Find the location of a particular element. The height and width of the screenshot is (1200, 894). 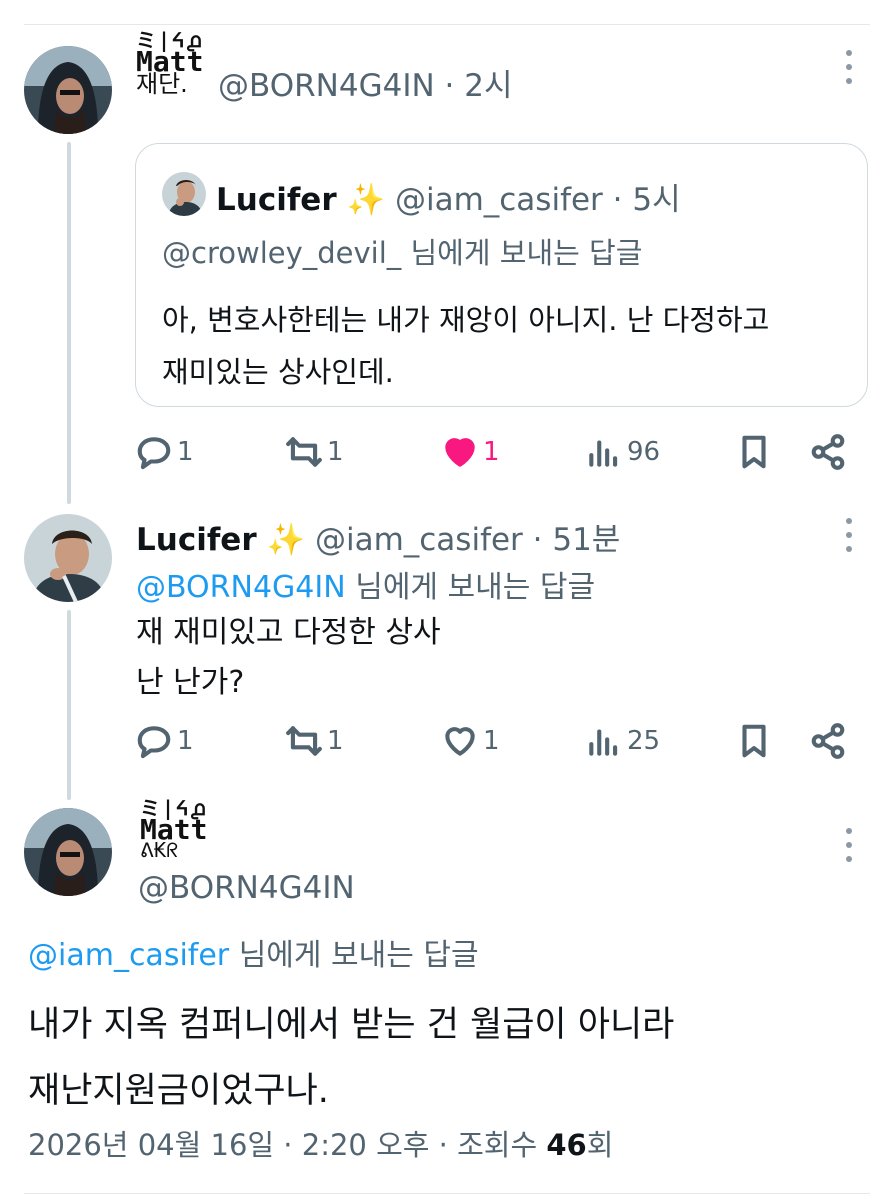

tweet-timestamp: 2026년 04월 16일 · 2:20 오후 · 조회수 46회 is located at coordinates (320, 1143).